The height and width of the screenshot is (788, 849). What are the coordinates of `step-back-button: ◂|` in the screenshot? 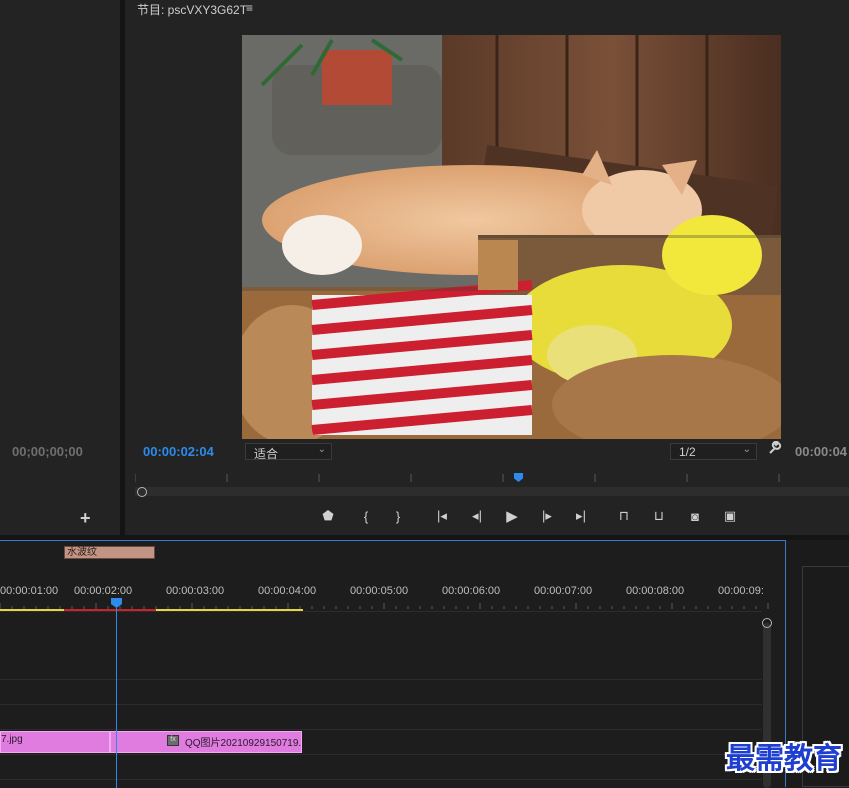 It's located at (477, 516).